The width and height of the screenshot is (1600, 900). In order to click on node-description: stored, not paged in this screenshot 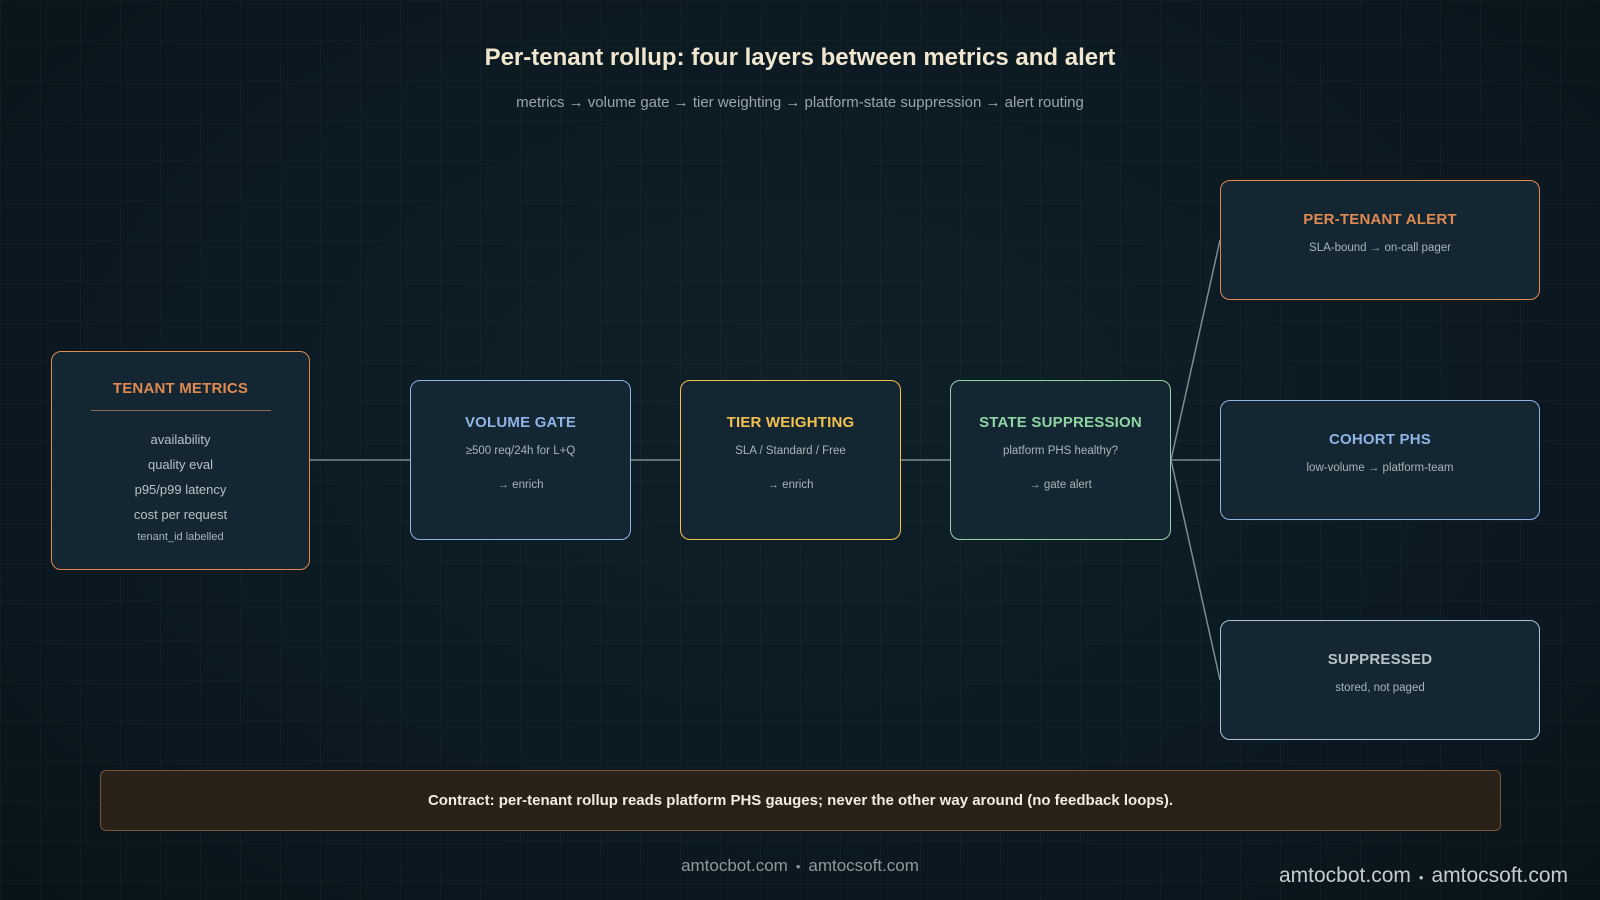, I will do `click(1380, 688)`.